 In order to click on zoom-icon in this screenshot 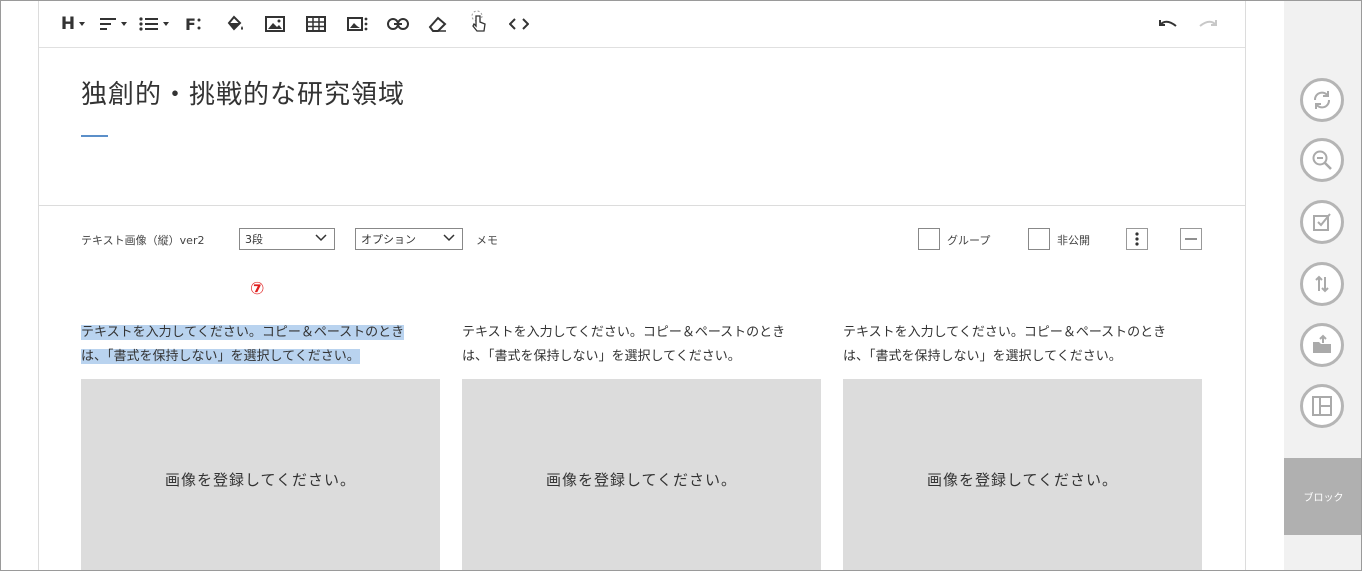, I will do `click(1322, 160)`.